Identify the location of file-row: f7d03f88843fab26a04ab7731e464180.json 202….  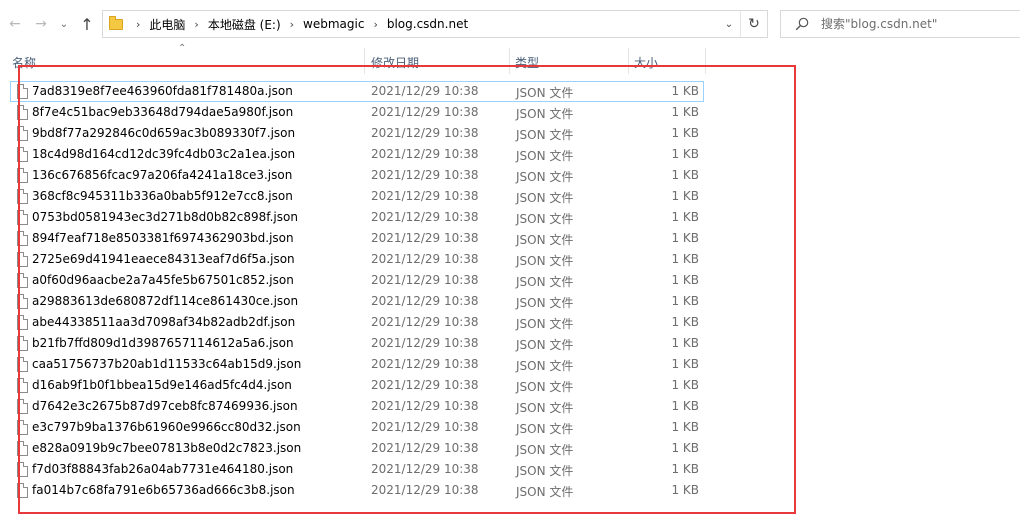
(357, 469).